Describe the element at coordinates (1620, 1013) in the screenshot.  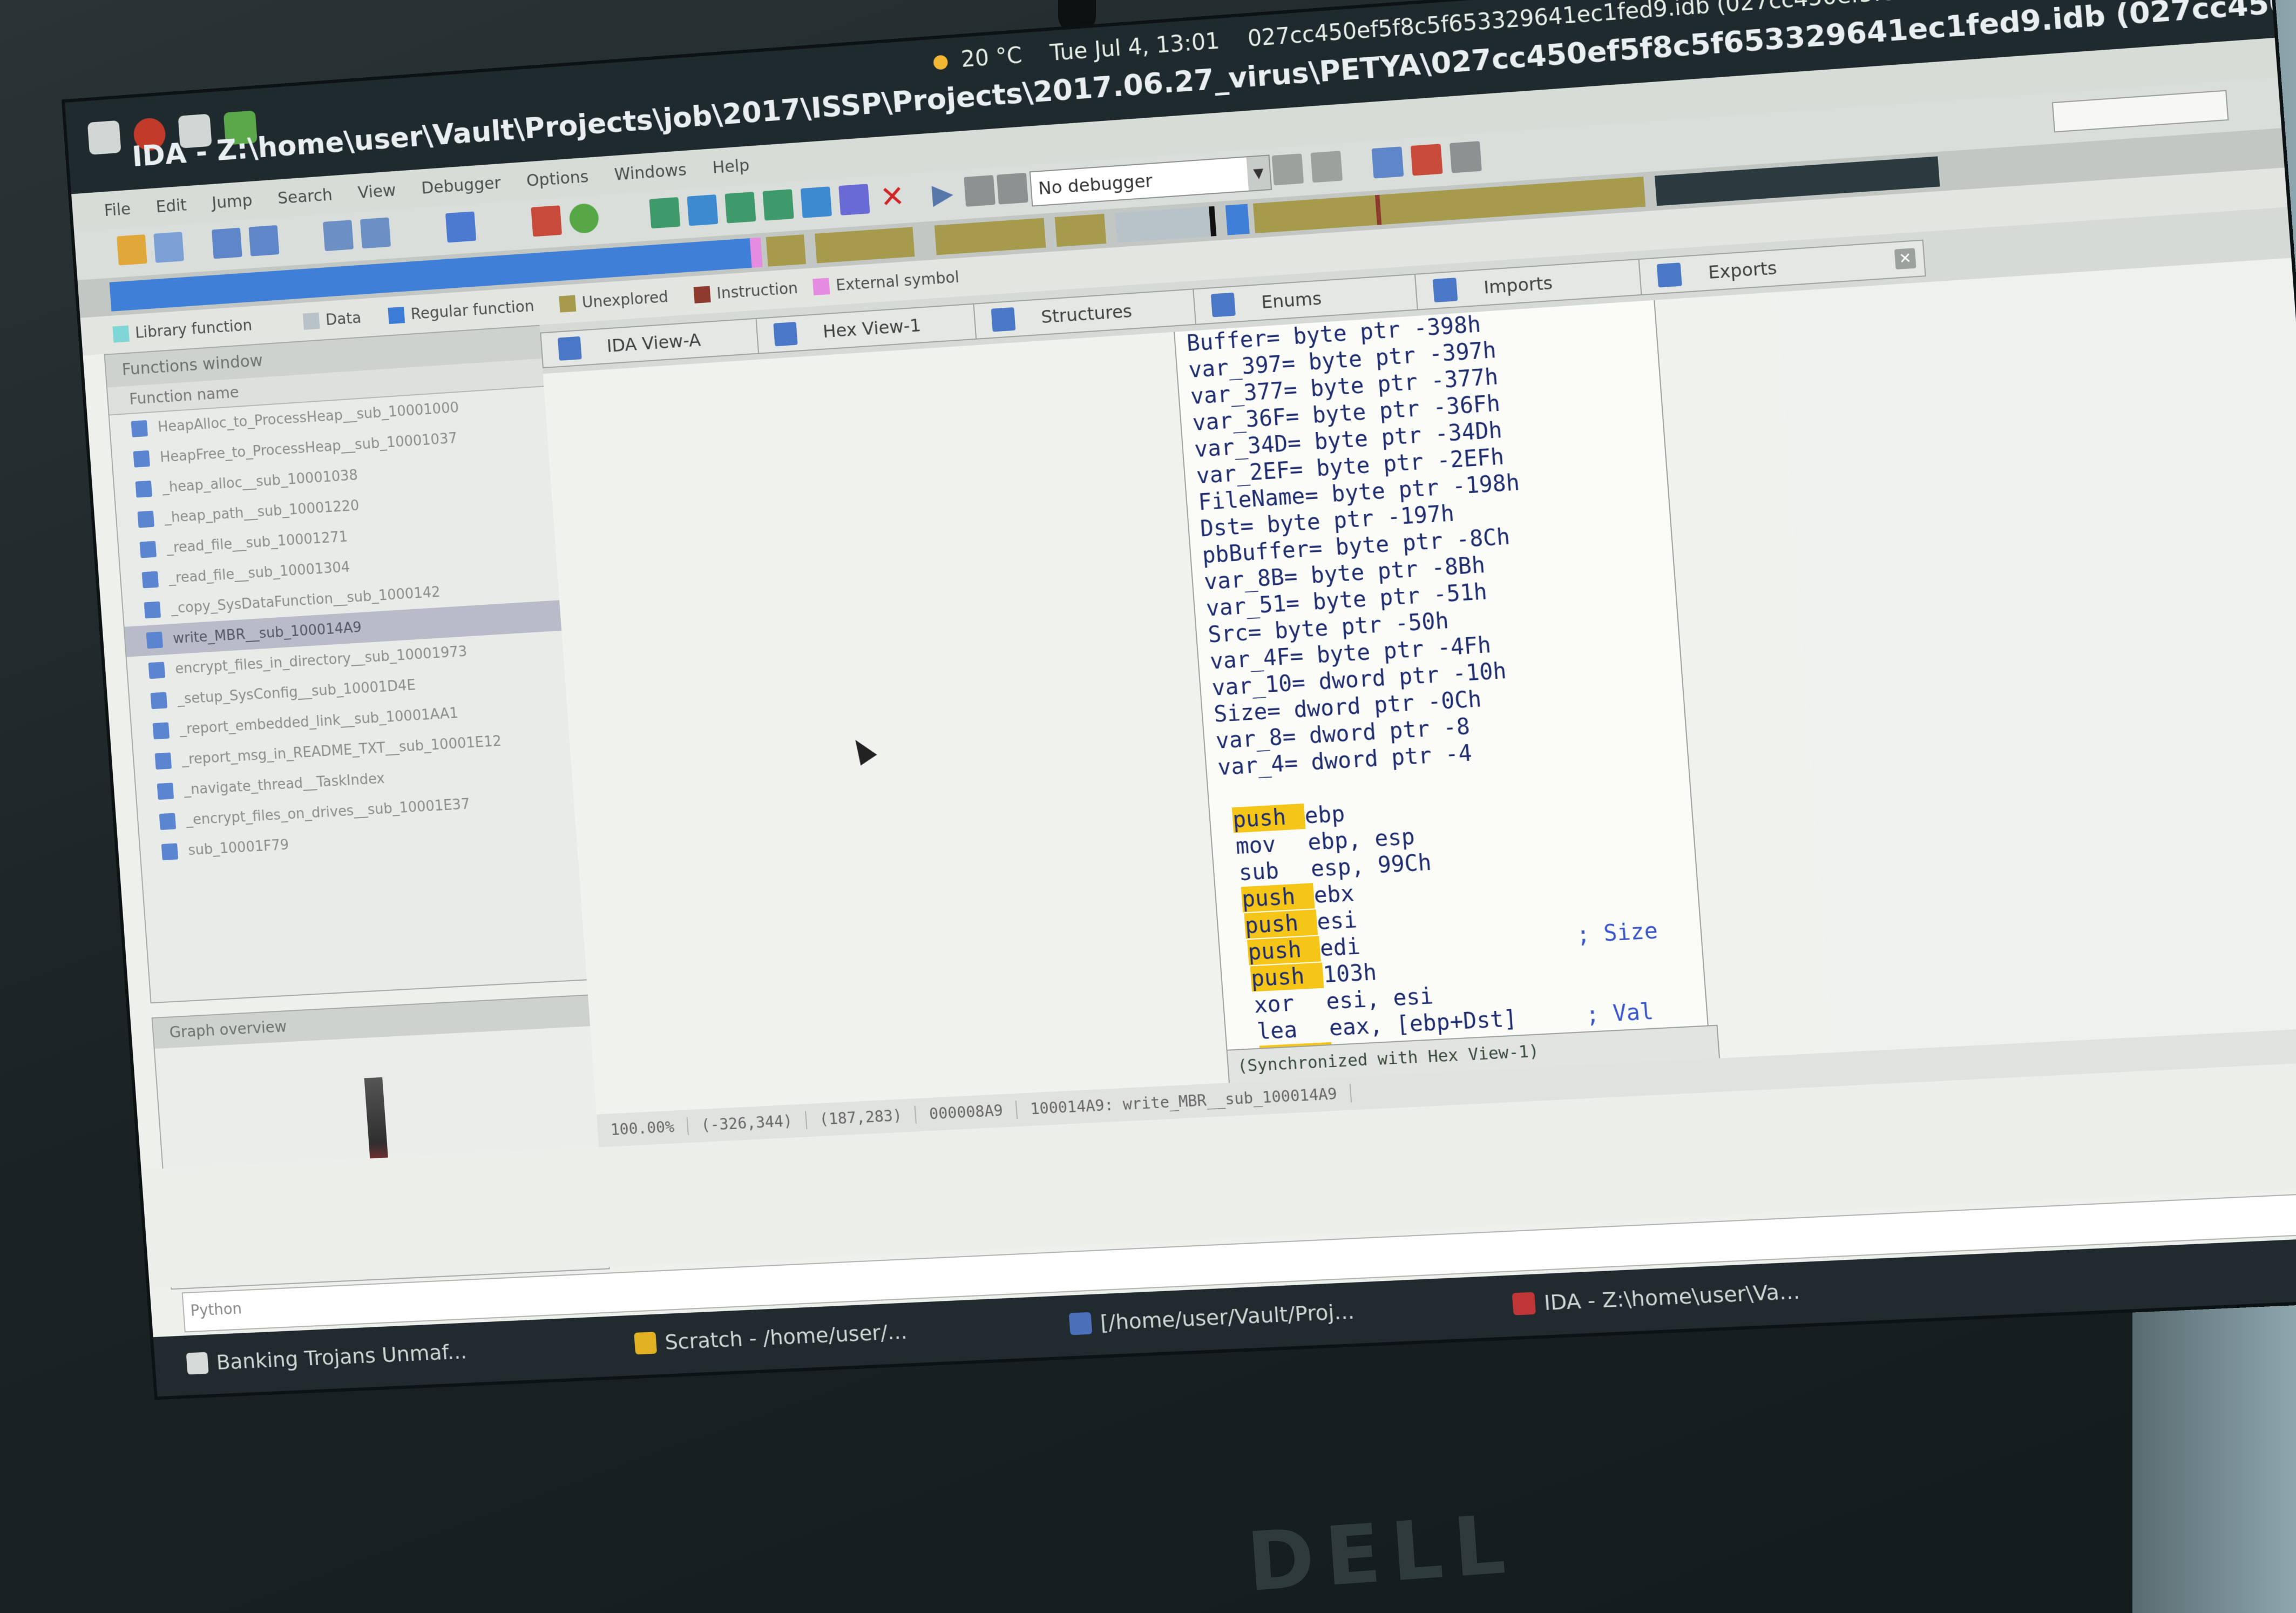
I see `comment: ; Val` at that location.